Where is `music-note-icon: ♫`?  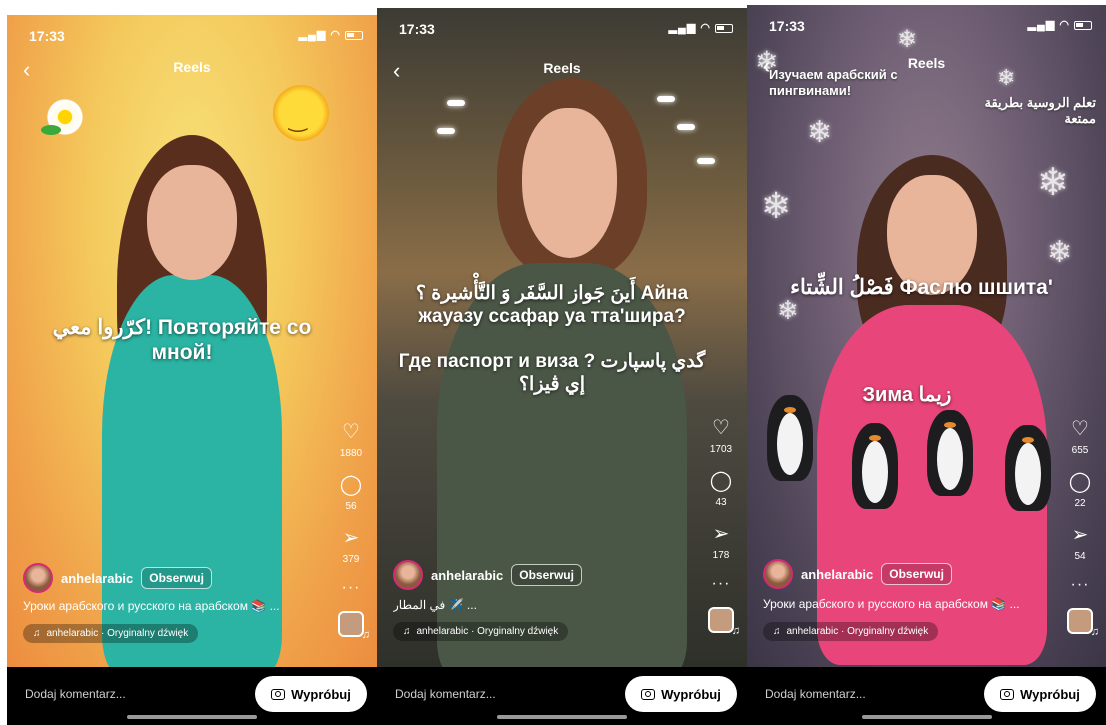
music-note-icon: ♫ is located at coordinates (37, 633).